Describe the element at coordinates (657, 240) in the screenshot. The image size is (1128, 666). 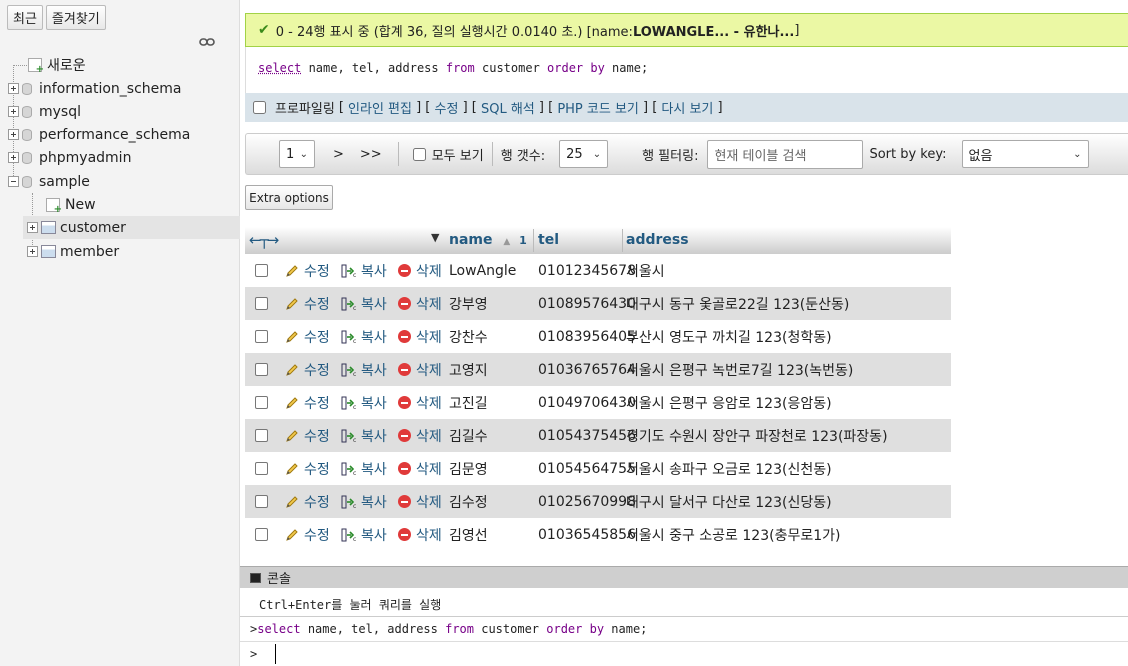
I see `column-header-address: address` at that location.